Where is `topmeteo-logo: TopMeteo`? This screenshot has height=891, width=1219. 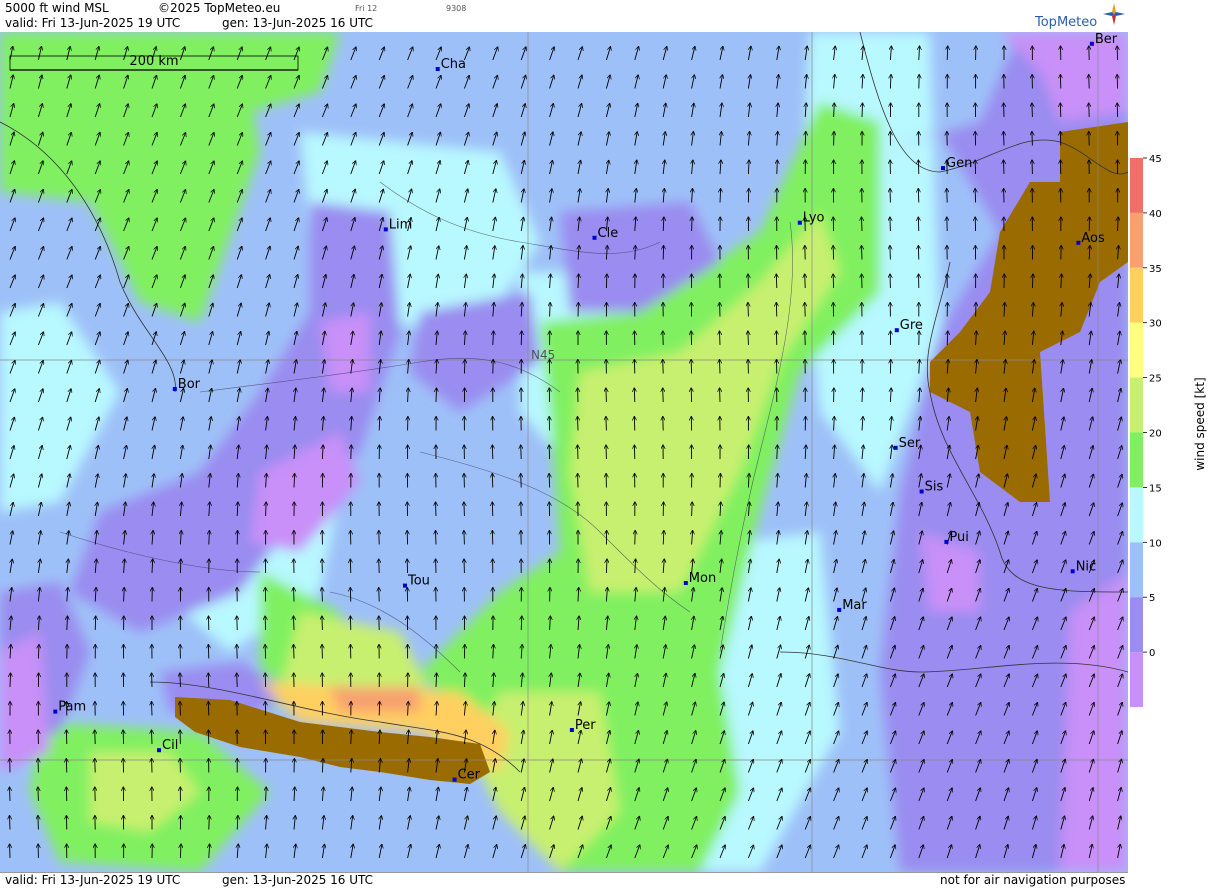 topmeteo-logo: TopMeteo is located at coordinates (1066, 22).